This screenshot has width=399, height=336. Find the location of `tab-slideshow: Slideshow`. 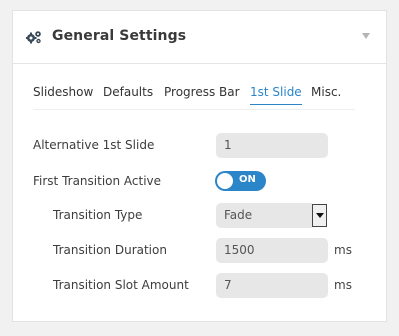

tab-slideshow: Slideshow is located at coordinates (63, 94).